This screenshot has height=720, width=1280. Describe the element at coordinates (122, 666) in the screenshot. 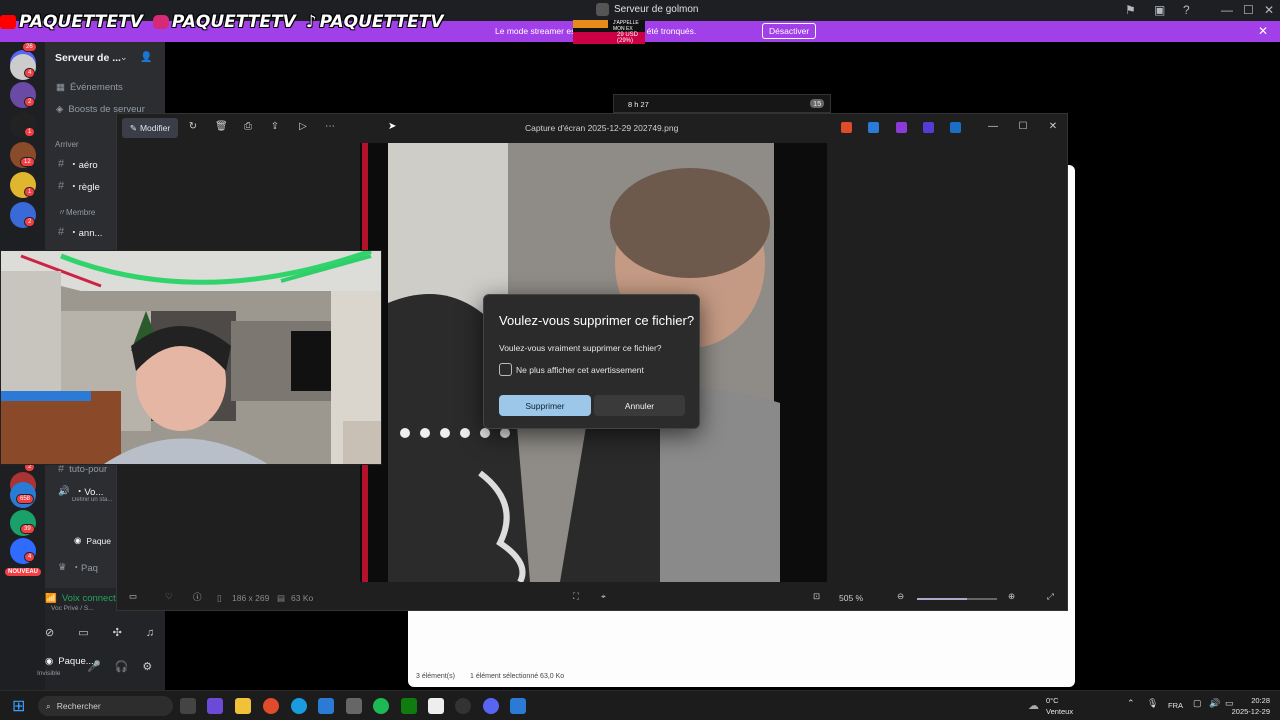

I see `headphones-icon: 🎧` at that location.